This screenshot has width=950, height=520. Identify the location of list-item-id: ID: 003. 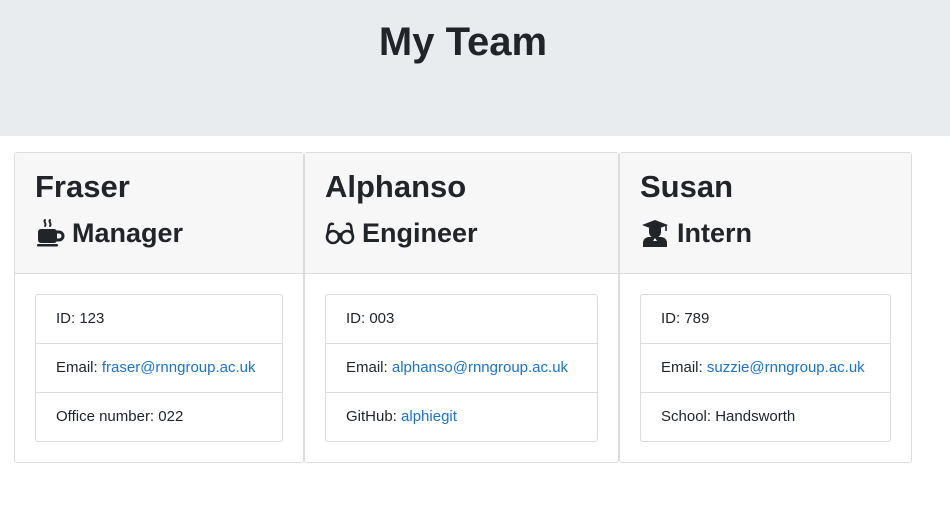
(461, 319).